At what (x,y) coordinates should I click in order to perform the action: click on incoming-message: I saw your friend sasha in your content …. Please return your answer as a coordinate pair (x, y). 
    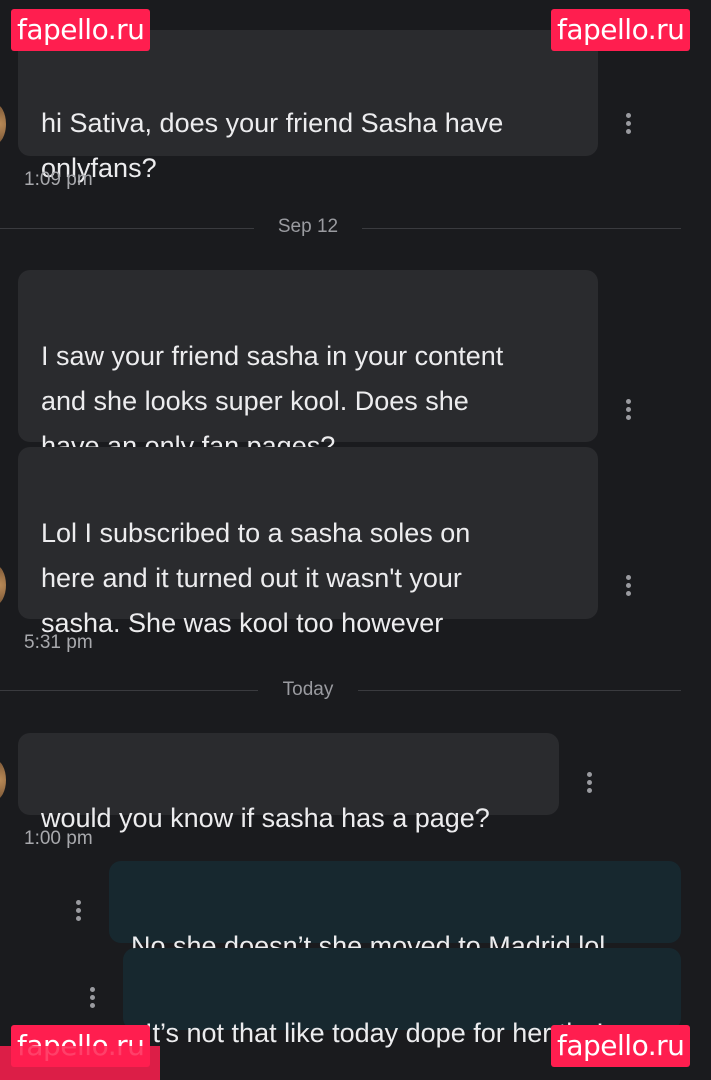
    Looking at the image, I should click on (308, 365).